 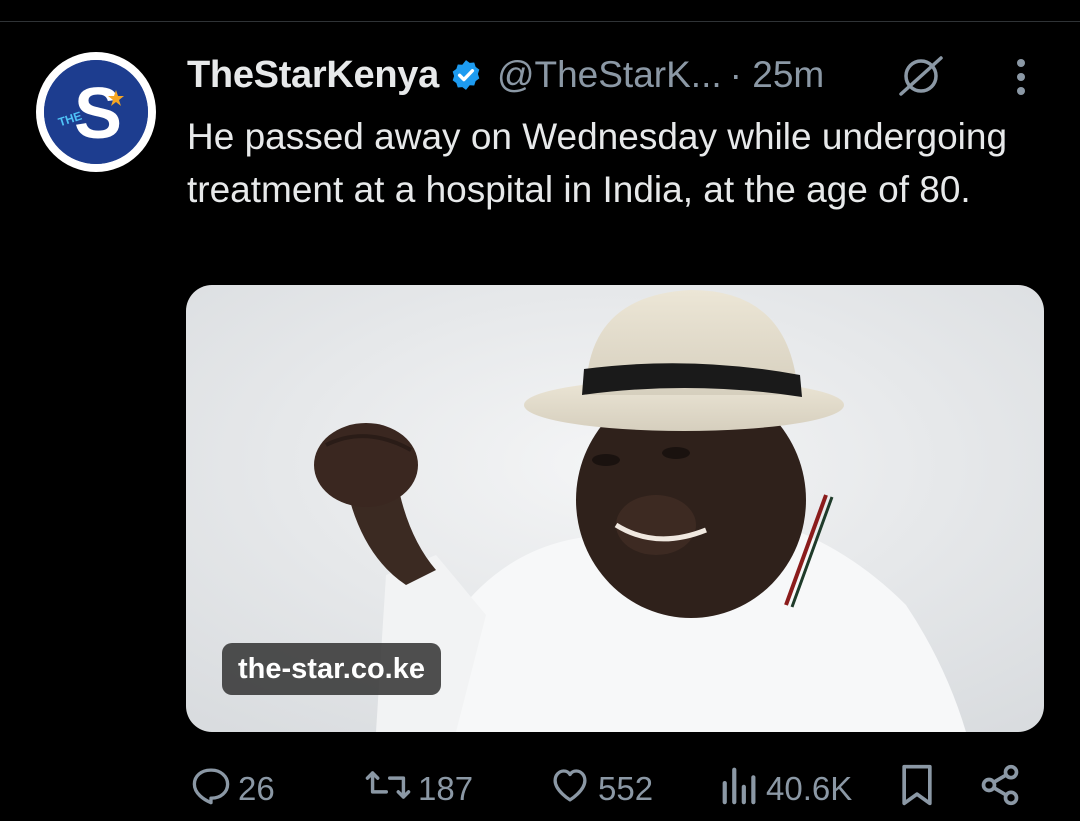 What do you see at coordinates (391, 789) in the screenshot?
I see `repost-icon` at bounding box center [391, 789].